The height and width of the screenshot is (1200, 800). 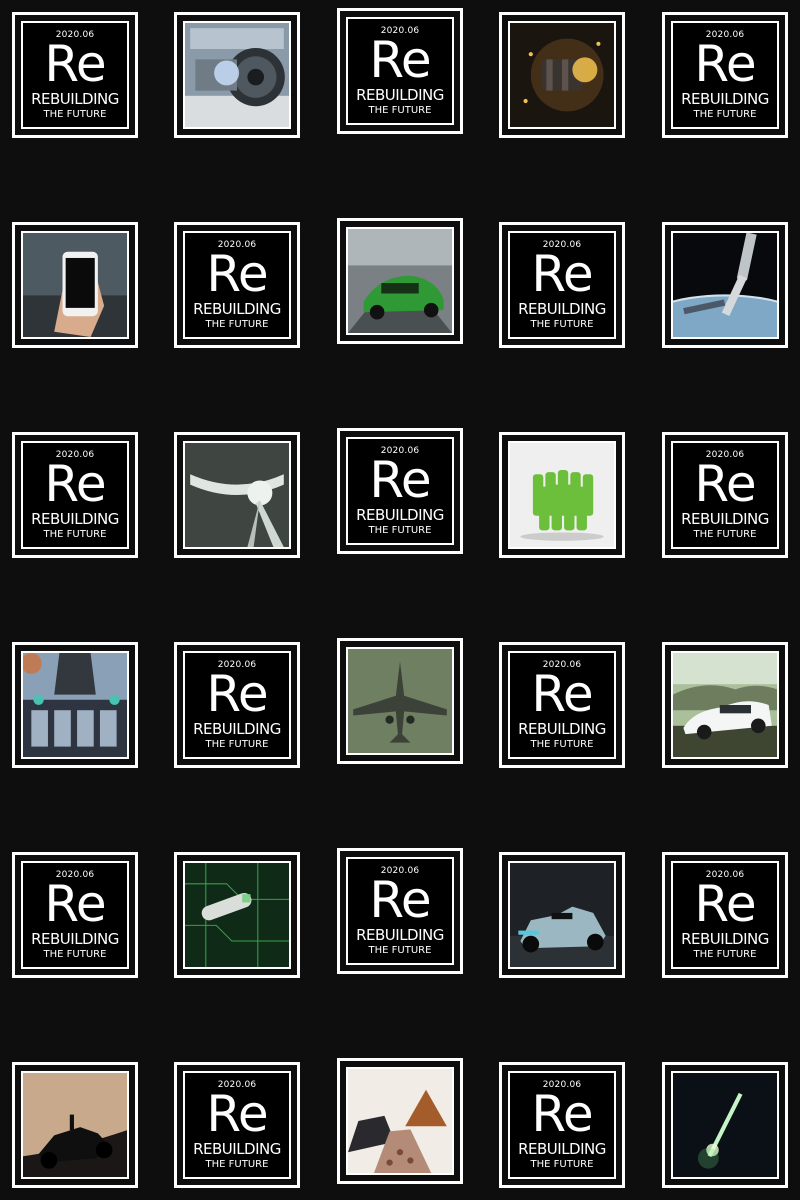 I want to click on photo-tile-jet-engine-maintenance, so click(x=237, y=75).